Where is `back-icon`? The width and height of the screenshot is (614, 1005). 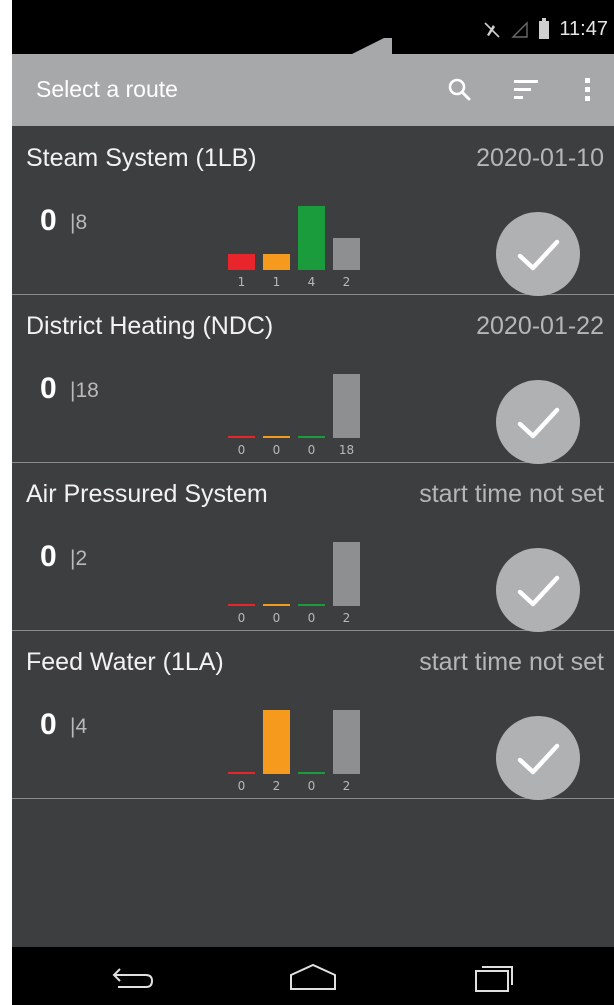
back-icon is located at coordinates (134, 976).